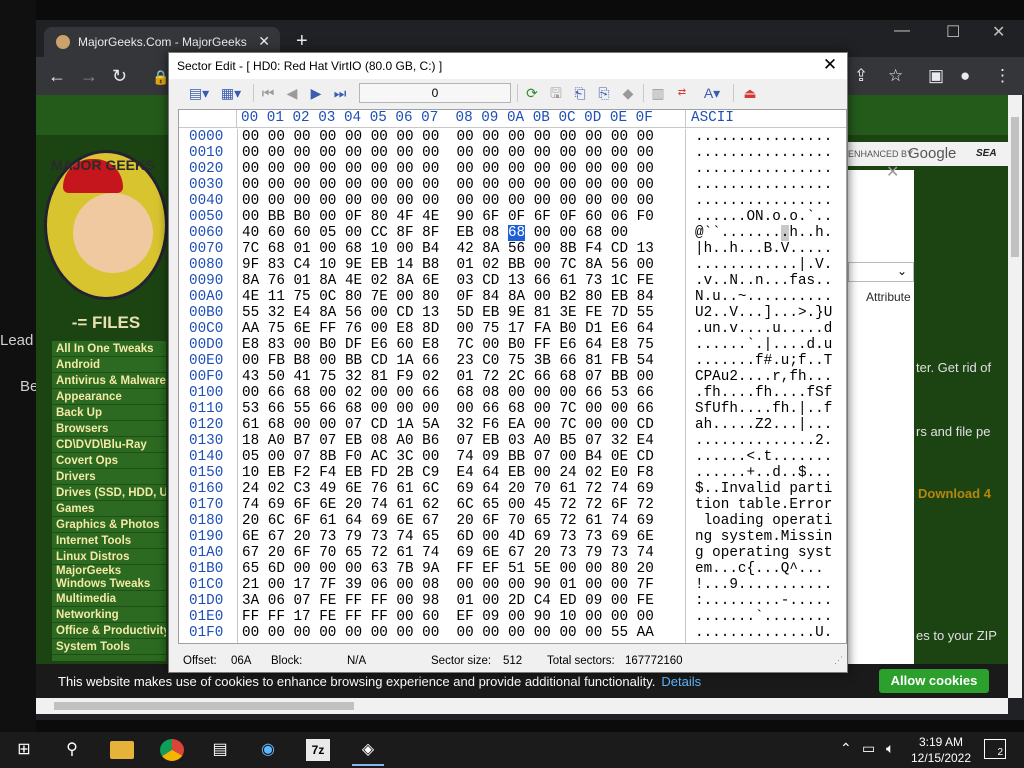 This screenshot has width=1024, height=768. I want to click on scrollbar-thumb, so click(204, 706).